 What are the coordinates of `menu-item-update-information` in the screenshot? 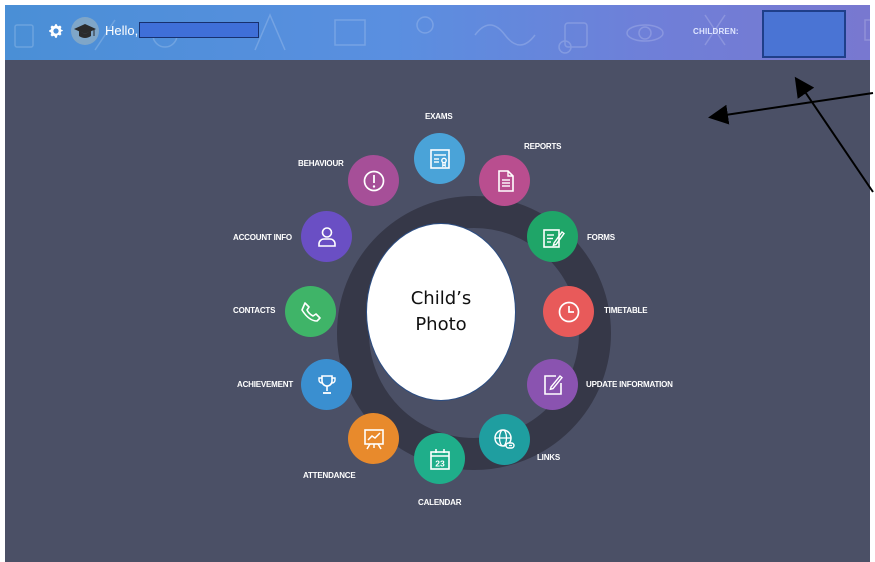 It's located at (552, 384).